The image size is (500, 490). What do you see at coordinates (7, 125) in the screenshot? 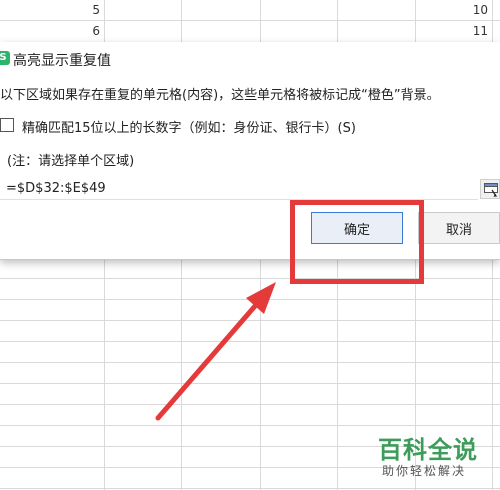
I see `exact-match-checkbox` at bounding box center [7, 125].